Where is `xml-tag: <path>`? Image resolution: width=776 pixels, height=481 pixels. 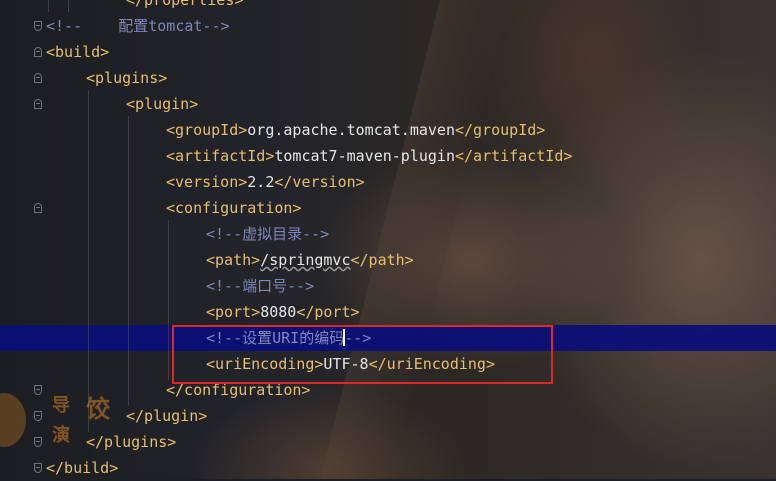
xml-tag: <path> is located at coordinates (233, 260).